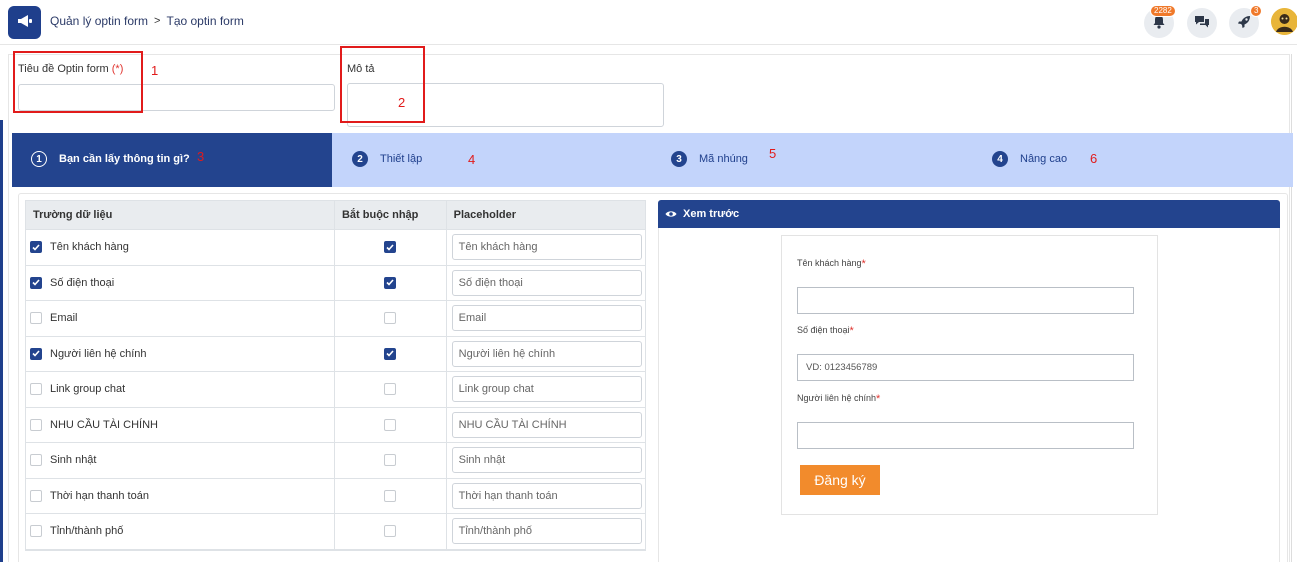  I want to click on placeholder-input: Link group chat, so click(546, 389).